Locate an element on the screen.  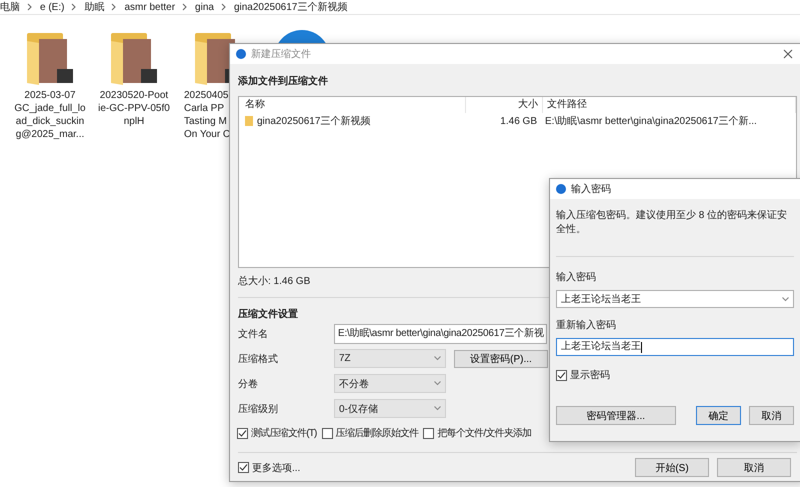
breadcrumb-item: asmr better is located at coordinates (150, 7).